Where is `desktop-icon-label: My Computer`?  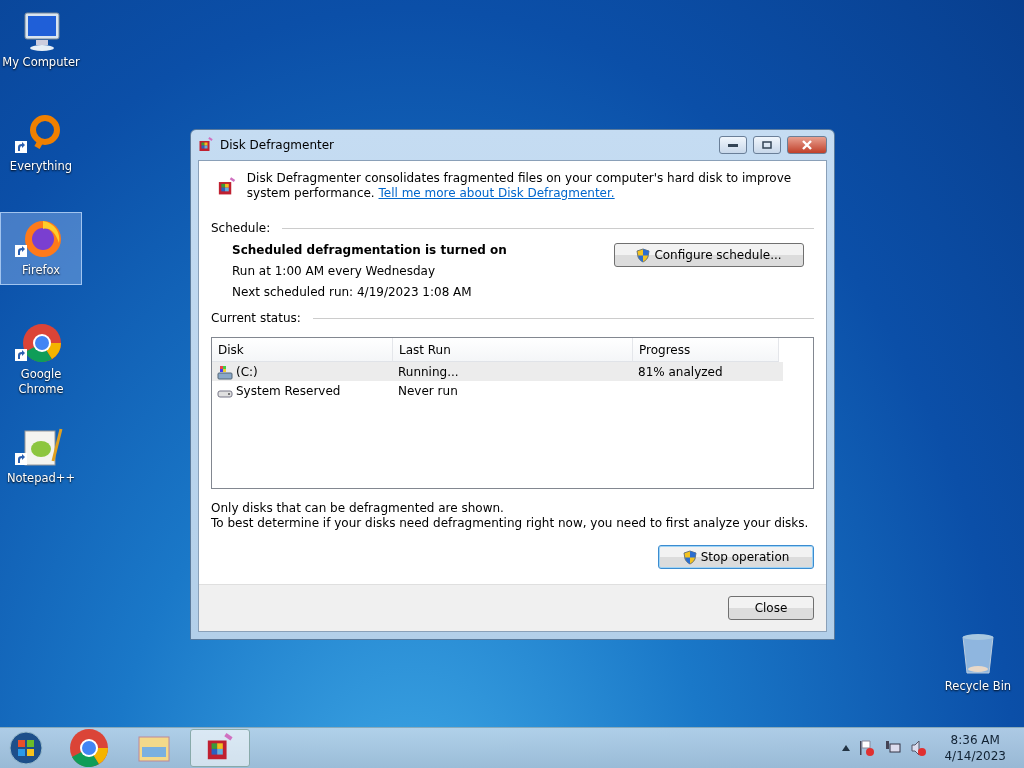
desktop-icon-label: My Computer is located at coordinates (41, 62).